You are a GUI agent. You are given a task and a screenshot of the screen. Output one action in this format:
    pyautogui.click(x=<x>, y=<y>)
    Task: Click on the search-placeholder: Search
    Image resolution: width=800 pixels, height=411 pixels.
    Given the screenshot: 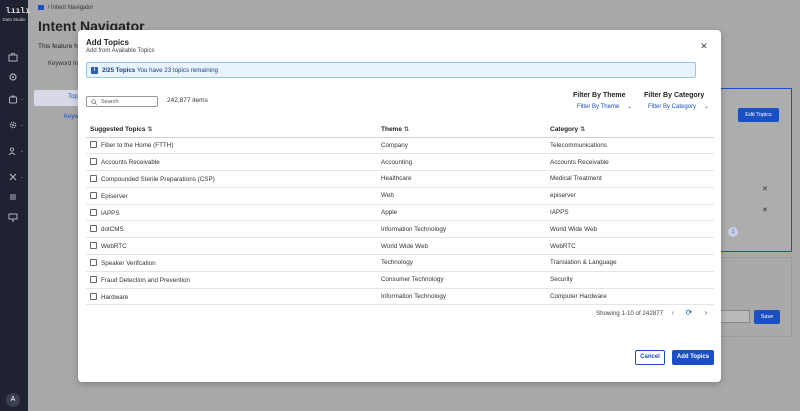 What is the action you would take?
    pyautogui.click(x=110, y=102)
    